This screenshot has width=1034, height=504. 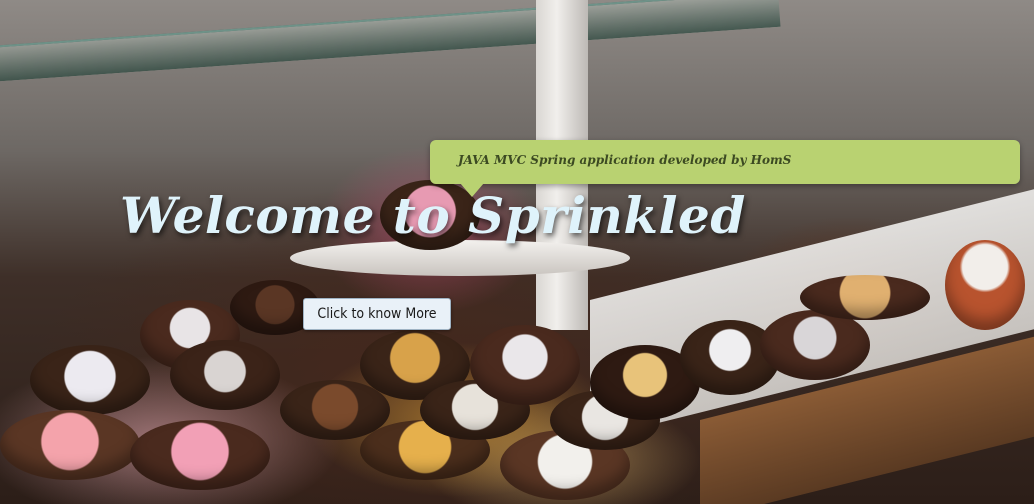 What do you see at coordinates (433, 215) in the screenshot?
I see `hero-title: Welcome to Sprinkled` at bounding box center [433, 215].